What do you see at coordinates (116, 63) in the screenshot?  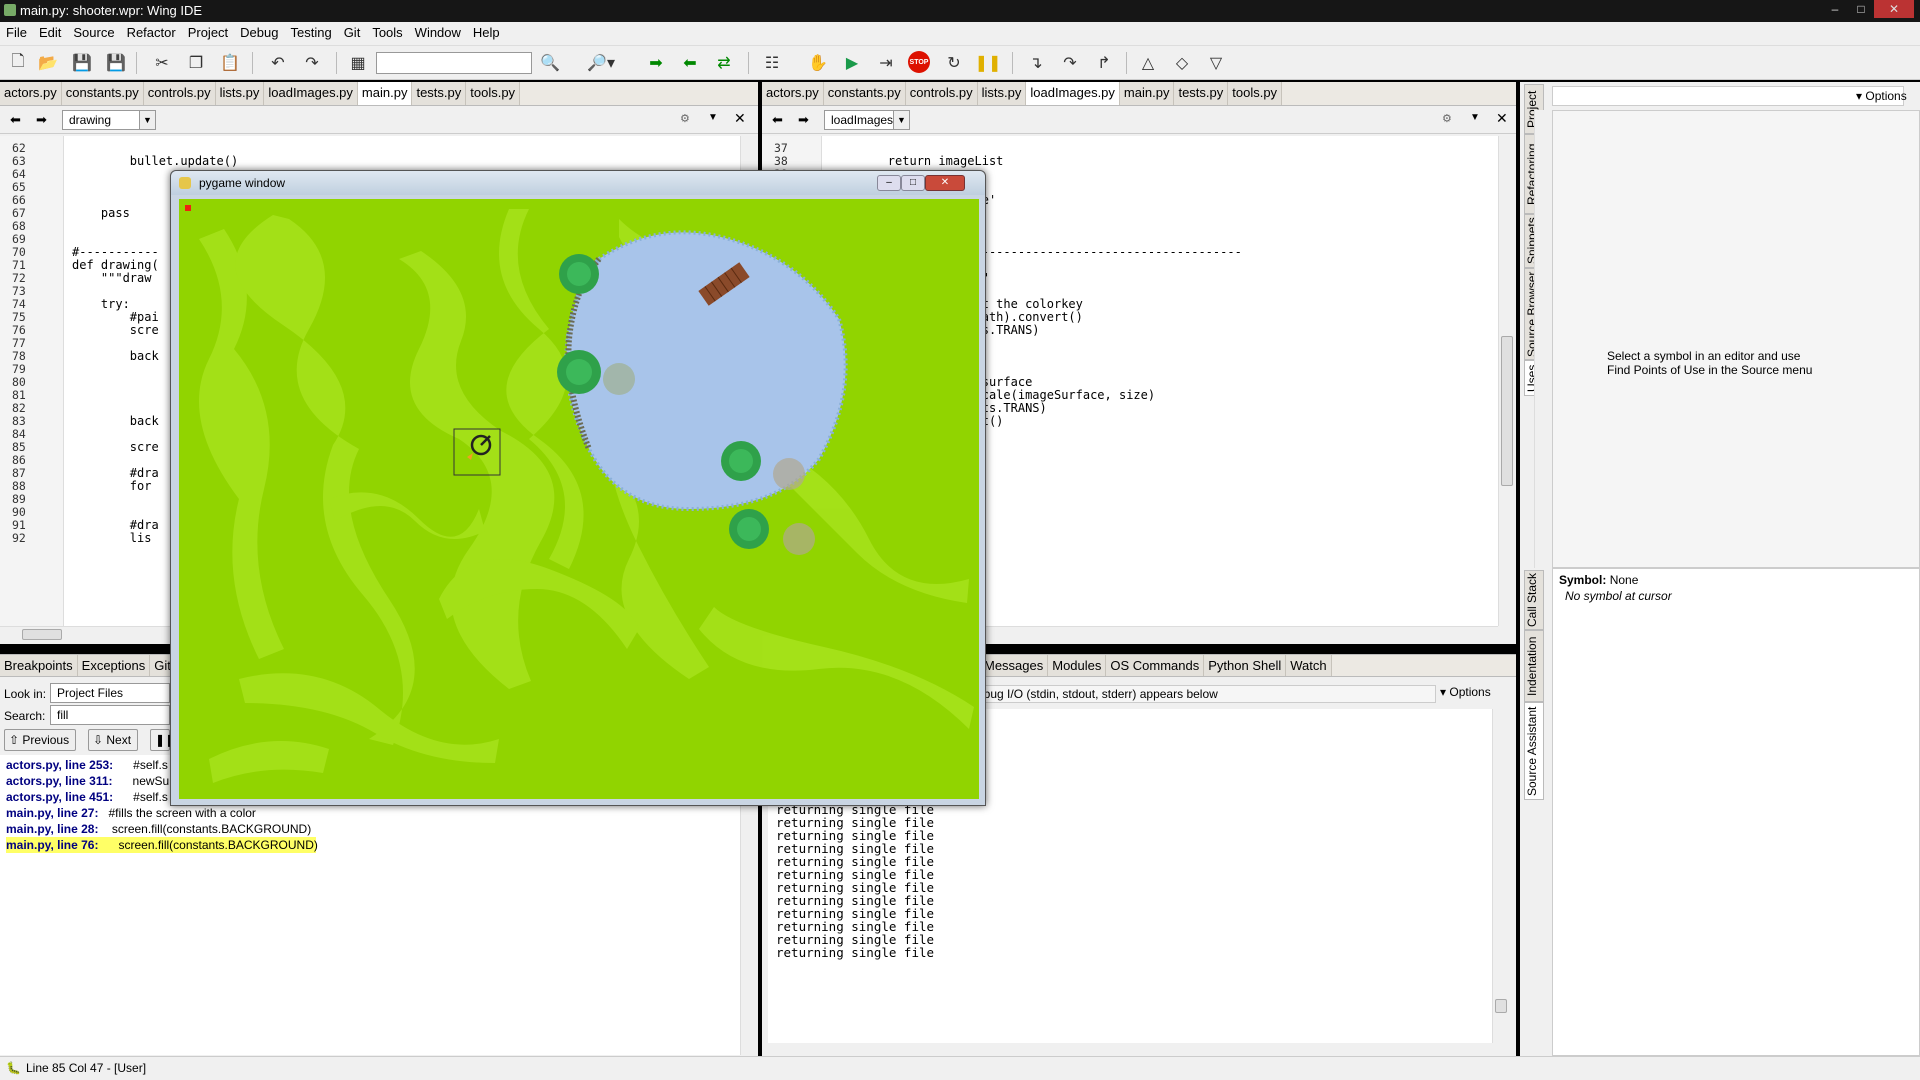 I see `save-all-icon: 💾` at bounding box center [116, 63].